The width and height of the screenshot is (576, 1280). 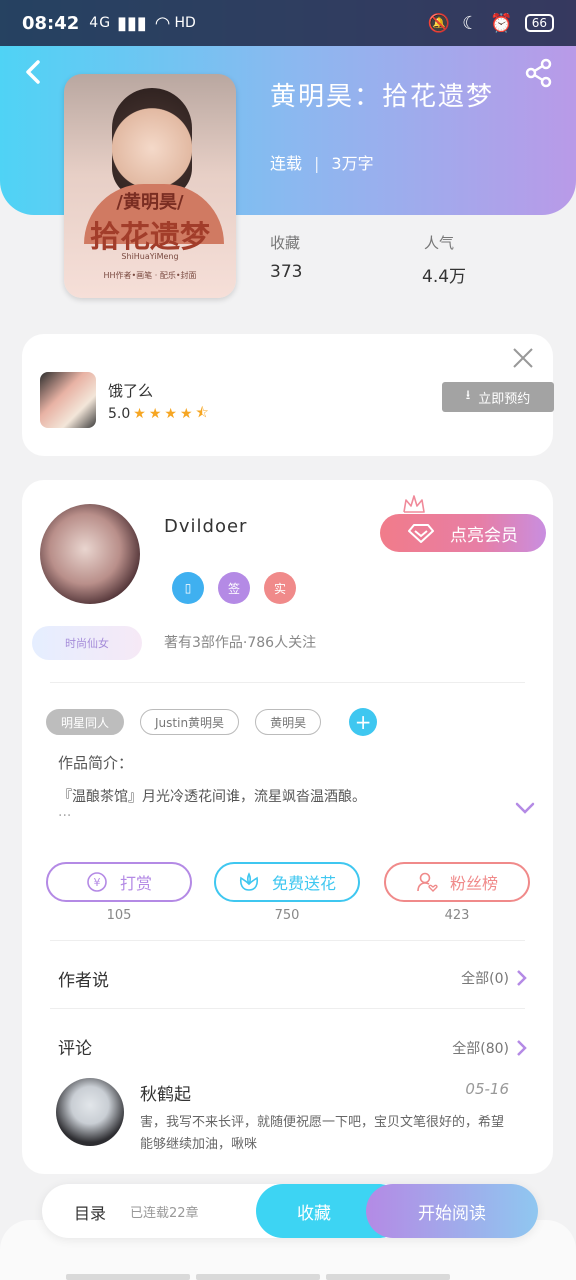 What do you see at coordinates (470, 23) in the screenshot?
I see `moon-icon: ☾` at bounding box center [470, 23].